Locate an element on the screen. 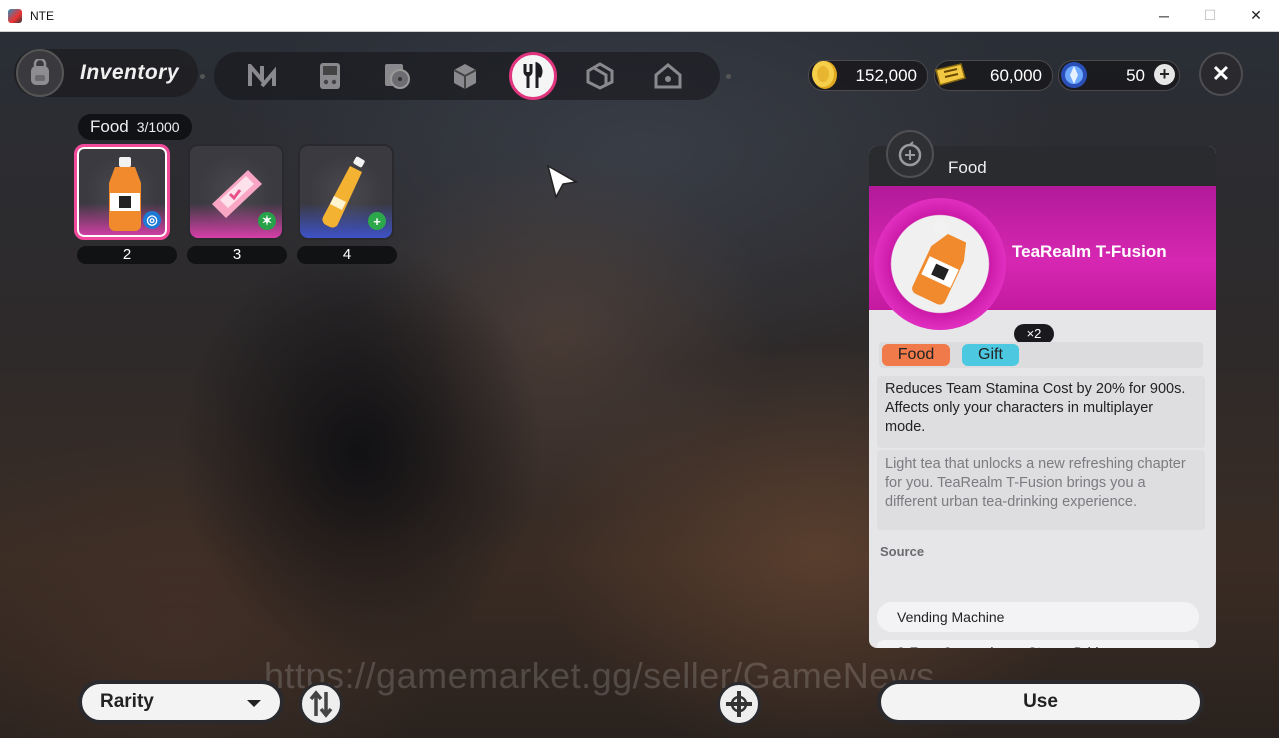 The height and width of the screenshot is (738, 1279). category-label: Food 3/1000 is located at coordinates (135, 127).